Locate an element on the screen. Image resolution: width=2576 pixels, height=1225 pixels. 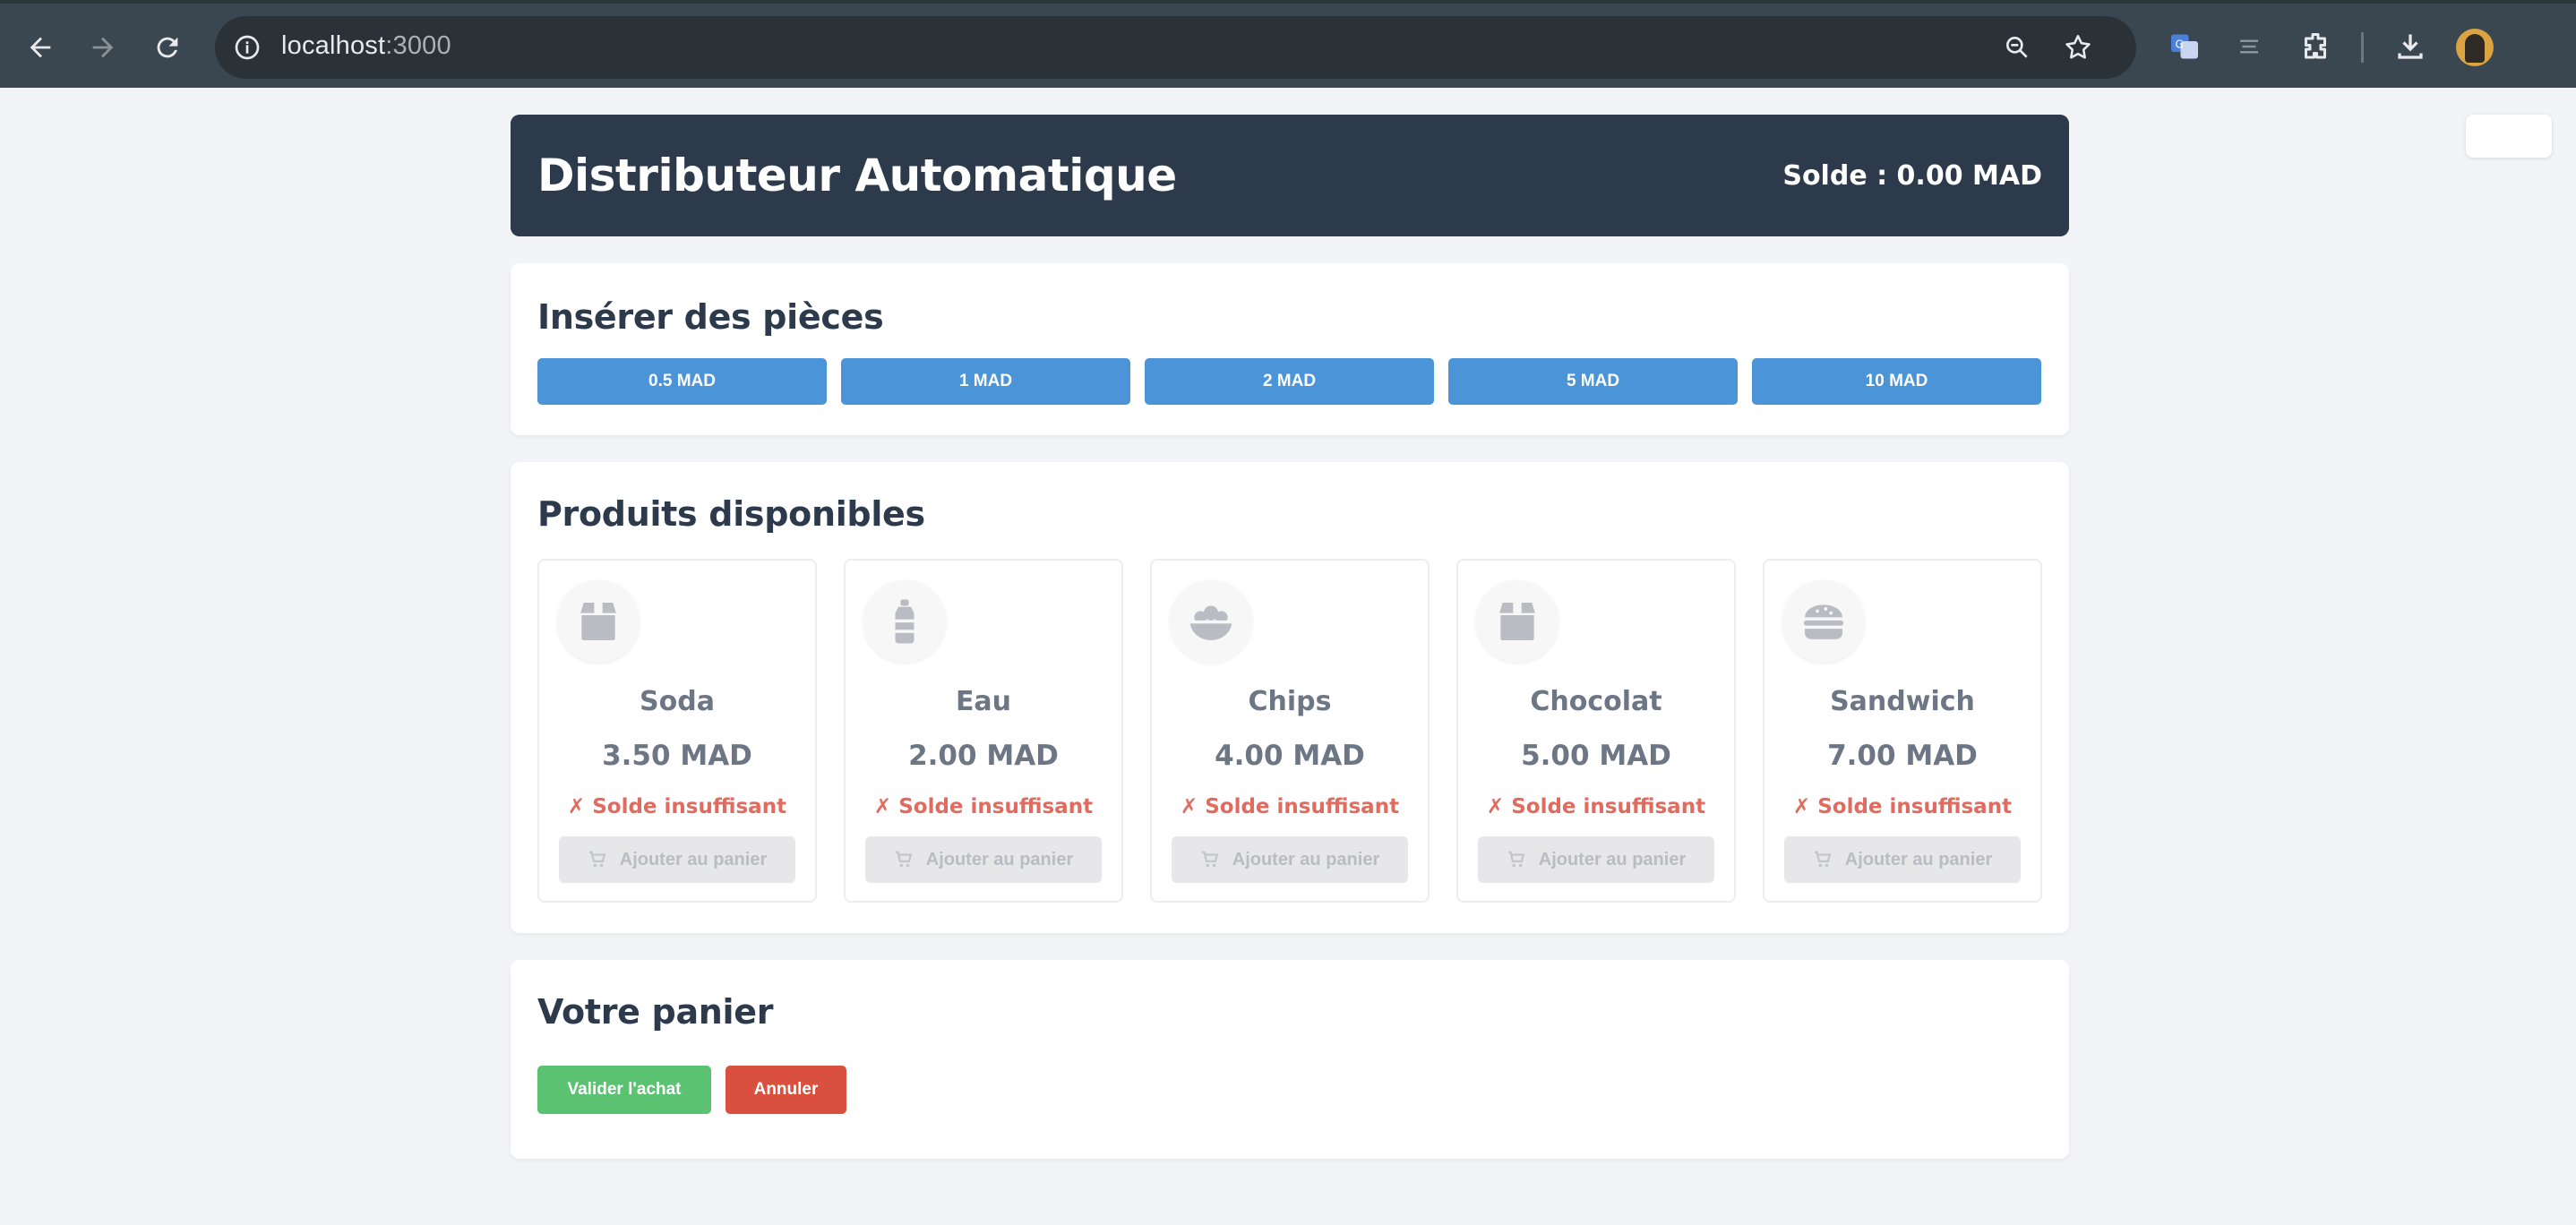
coin-button-2: 2 MAD is located at coordinates (1289, 381).